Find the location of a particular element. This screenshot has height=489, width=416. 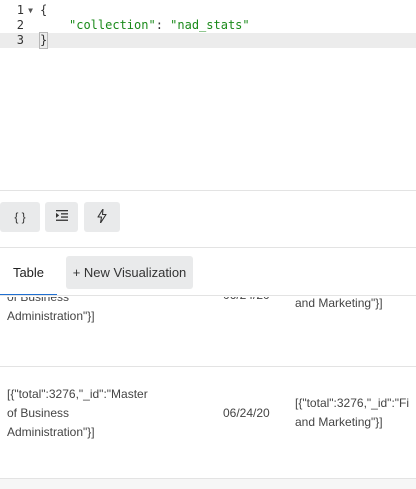

tab-table: Table is located at coordinates (28, 276).